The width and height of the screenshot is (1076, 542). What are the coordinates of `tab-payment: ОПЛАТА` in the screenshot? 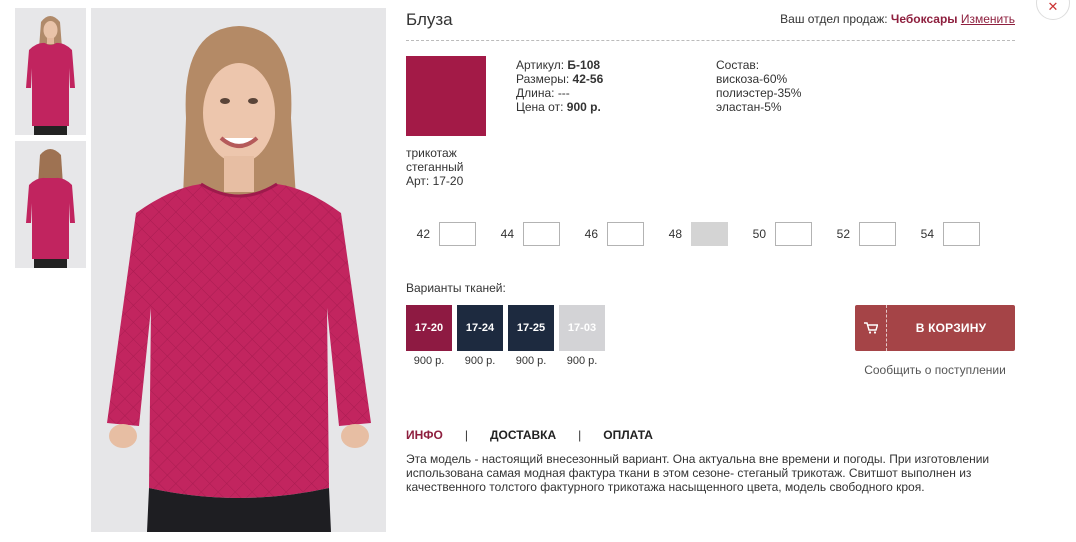 It's located at (628, 435).